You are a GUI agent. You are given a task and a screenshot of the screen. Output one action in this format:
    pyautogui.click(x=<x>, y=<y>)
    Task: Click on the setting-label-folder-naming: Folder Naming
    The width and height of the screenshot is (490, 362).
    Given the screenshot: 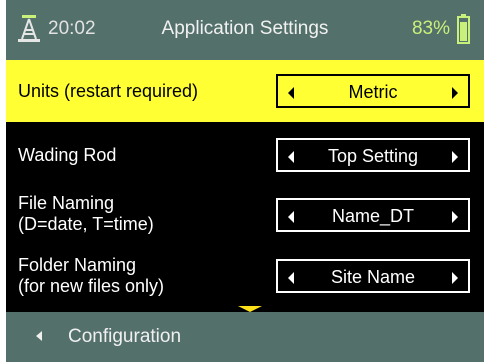 What is the action you would take?
    pyautogui.click(x=77, y=265)
    